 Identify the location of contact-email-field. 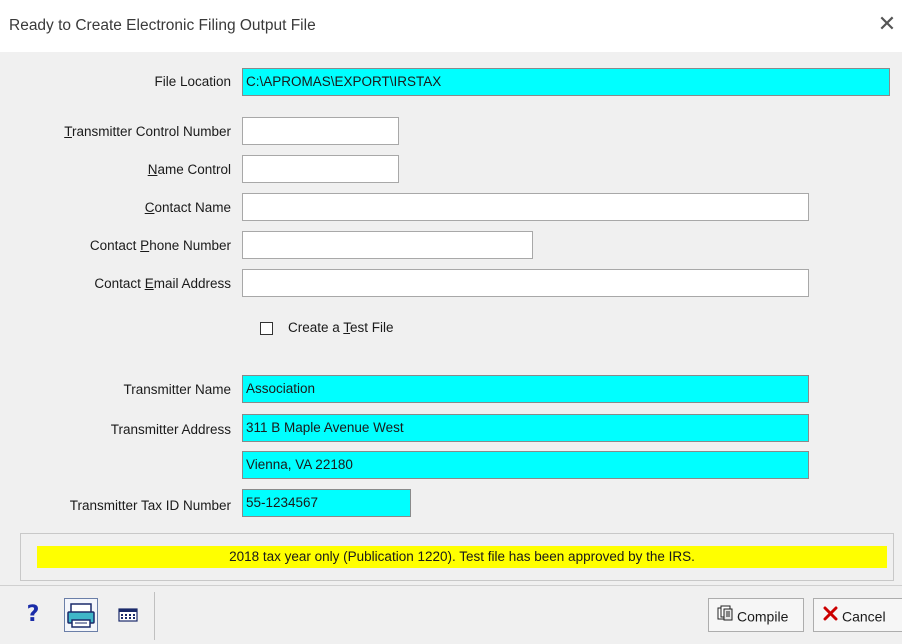
(525, 283).